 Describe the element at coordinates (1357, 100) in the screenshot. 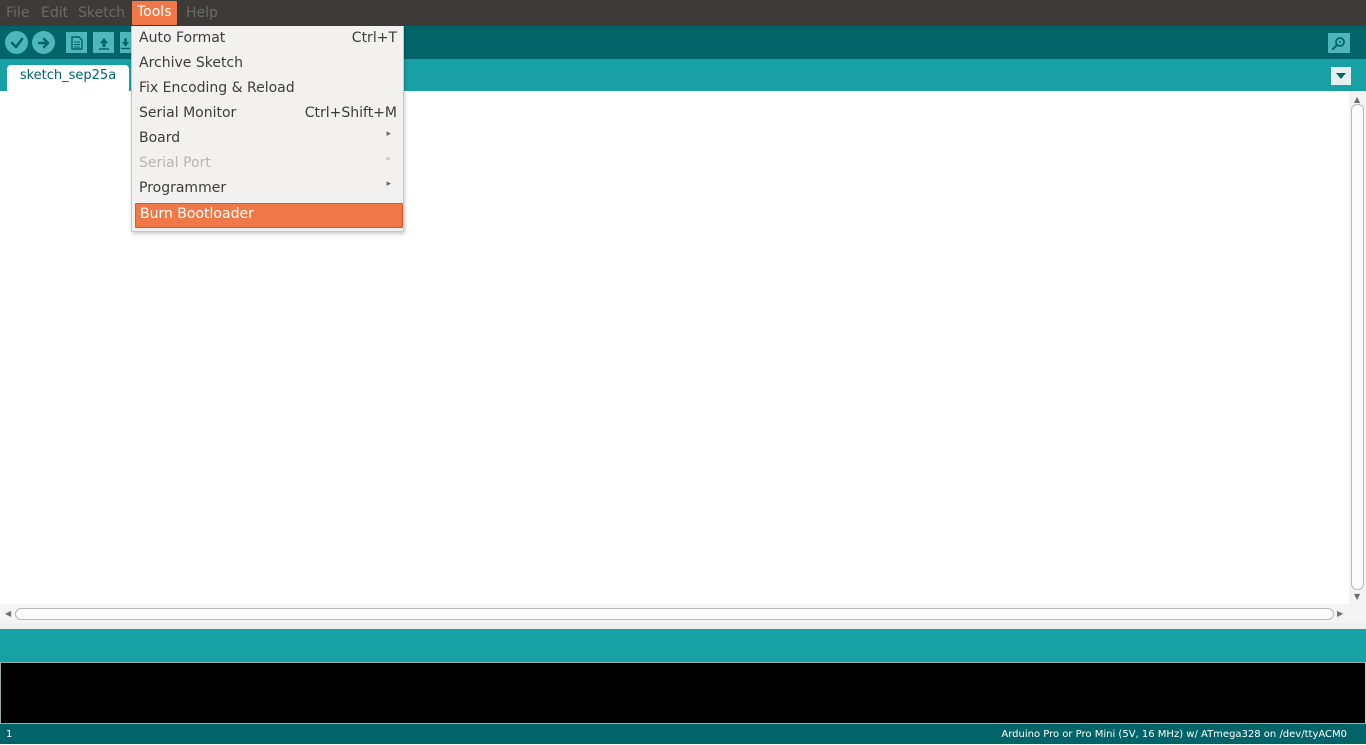

I see `scroll-up-icon: ▲` at that location.